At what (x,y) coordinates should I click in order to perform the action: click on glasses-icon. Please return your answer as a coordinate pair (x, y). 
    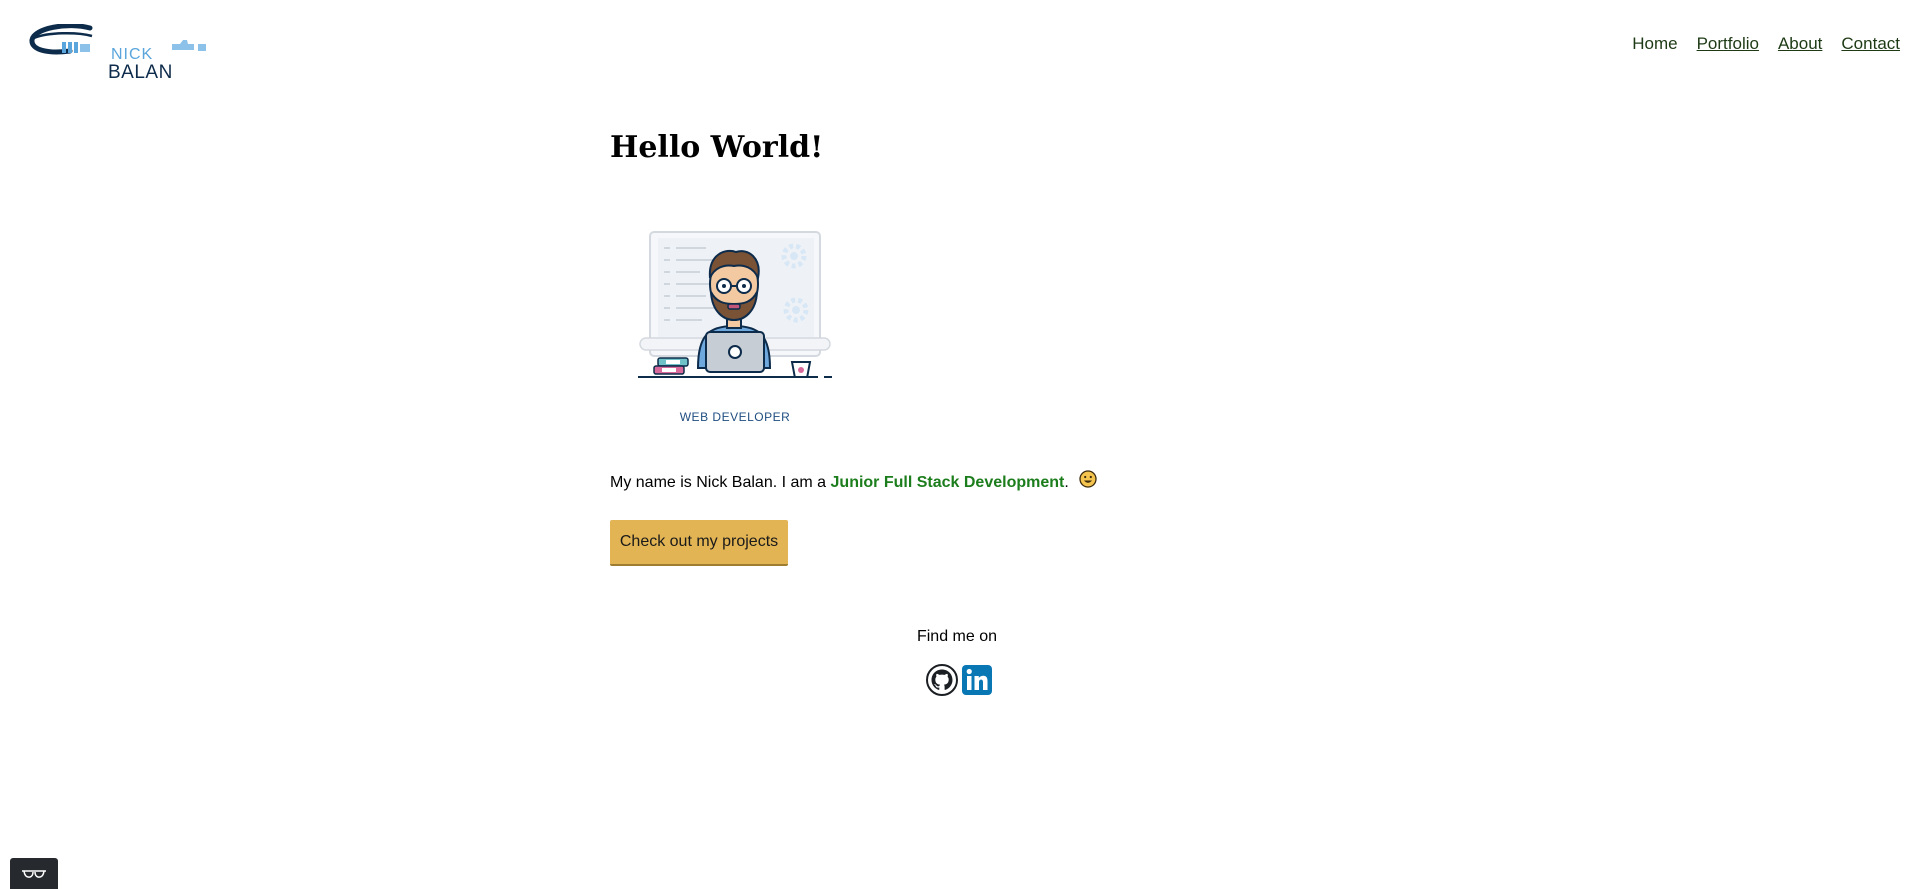
    Looking at the image, I should click on (34, 873).